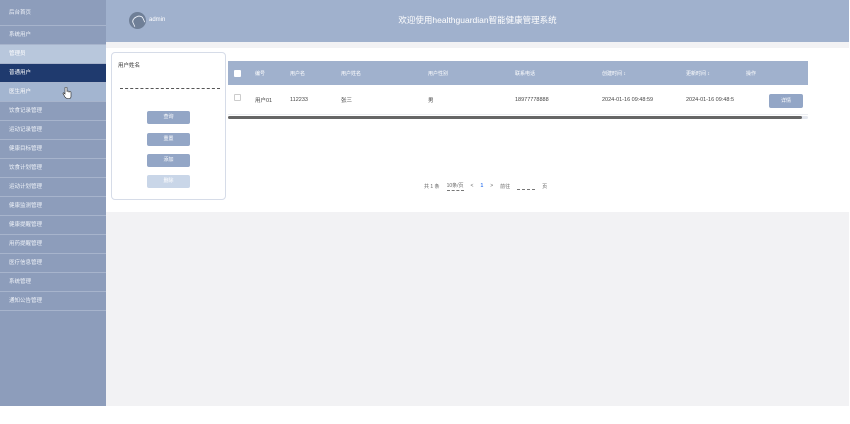 This screenshot has width=850, height=424. I want to click on column-header-created: 创建时间 ↕, so click(614, 73).